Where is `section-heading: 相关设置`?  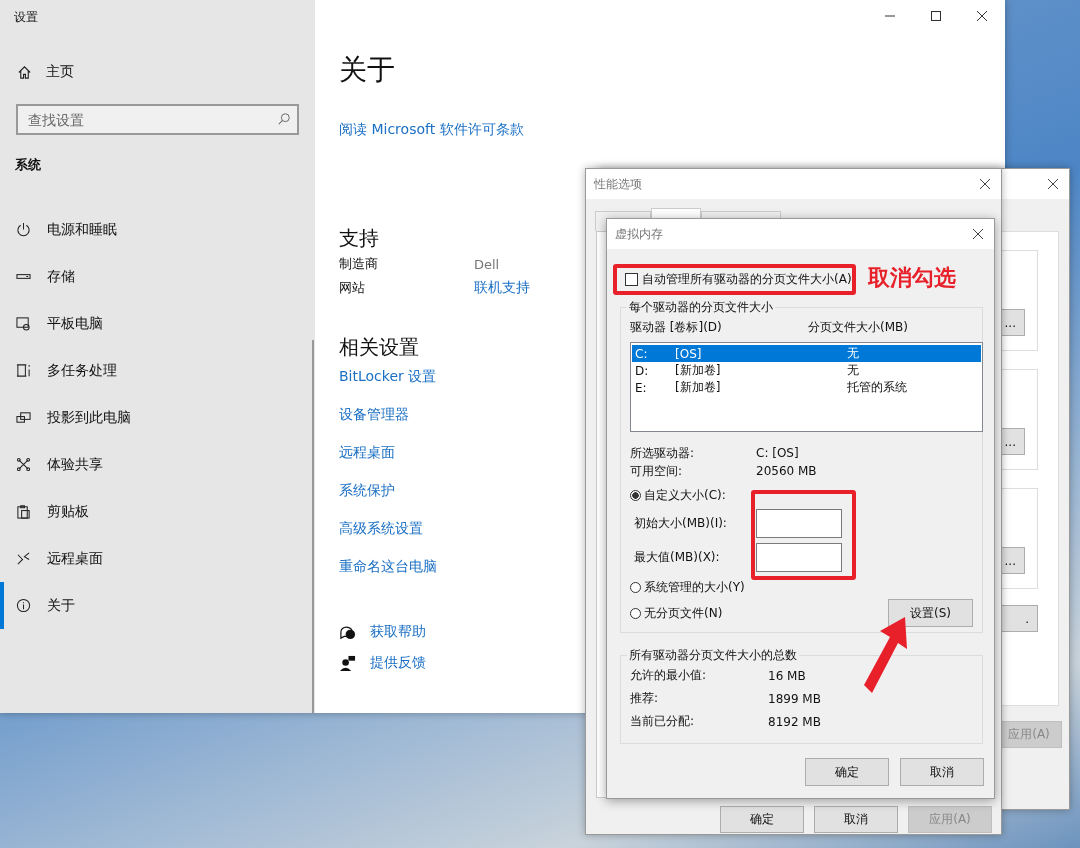
section-heading: 相关设置 is located at coordinates (379, 347).